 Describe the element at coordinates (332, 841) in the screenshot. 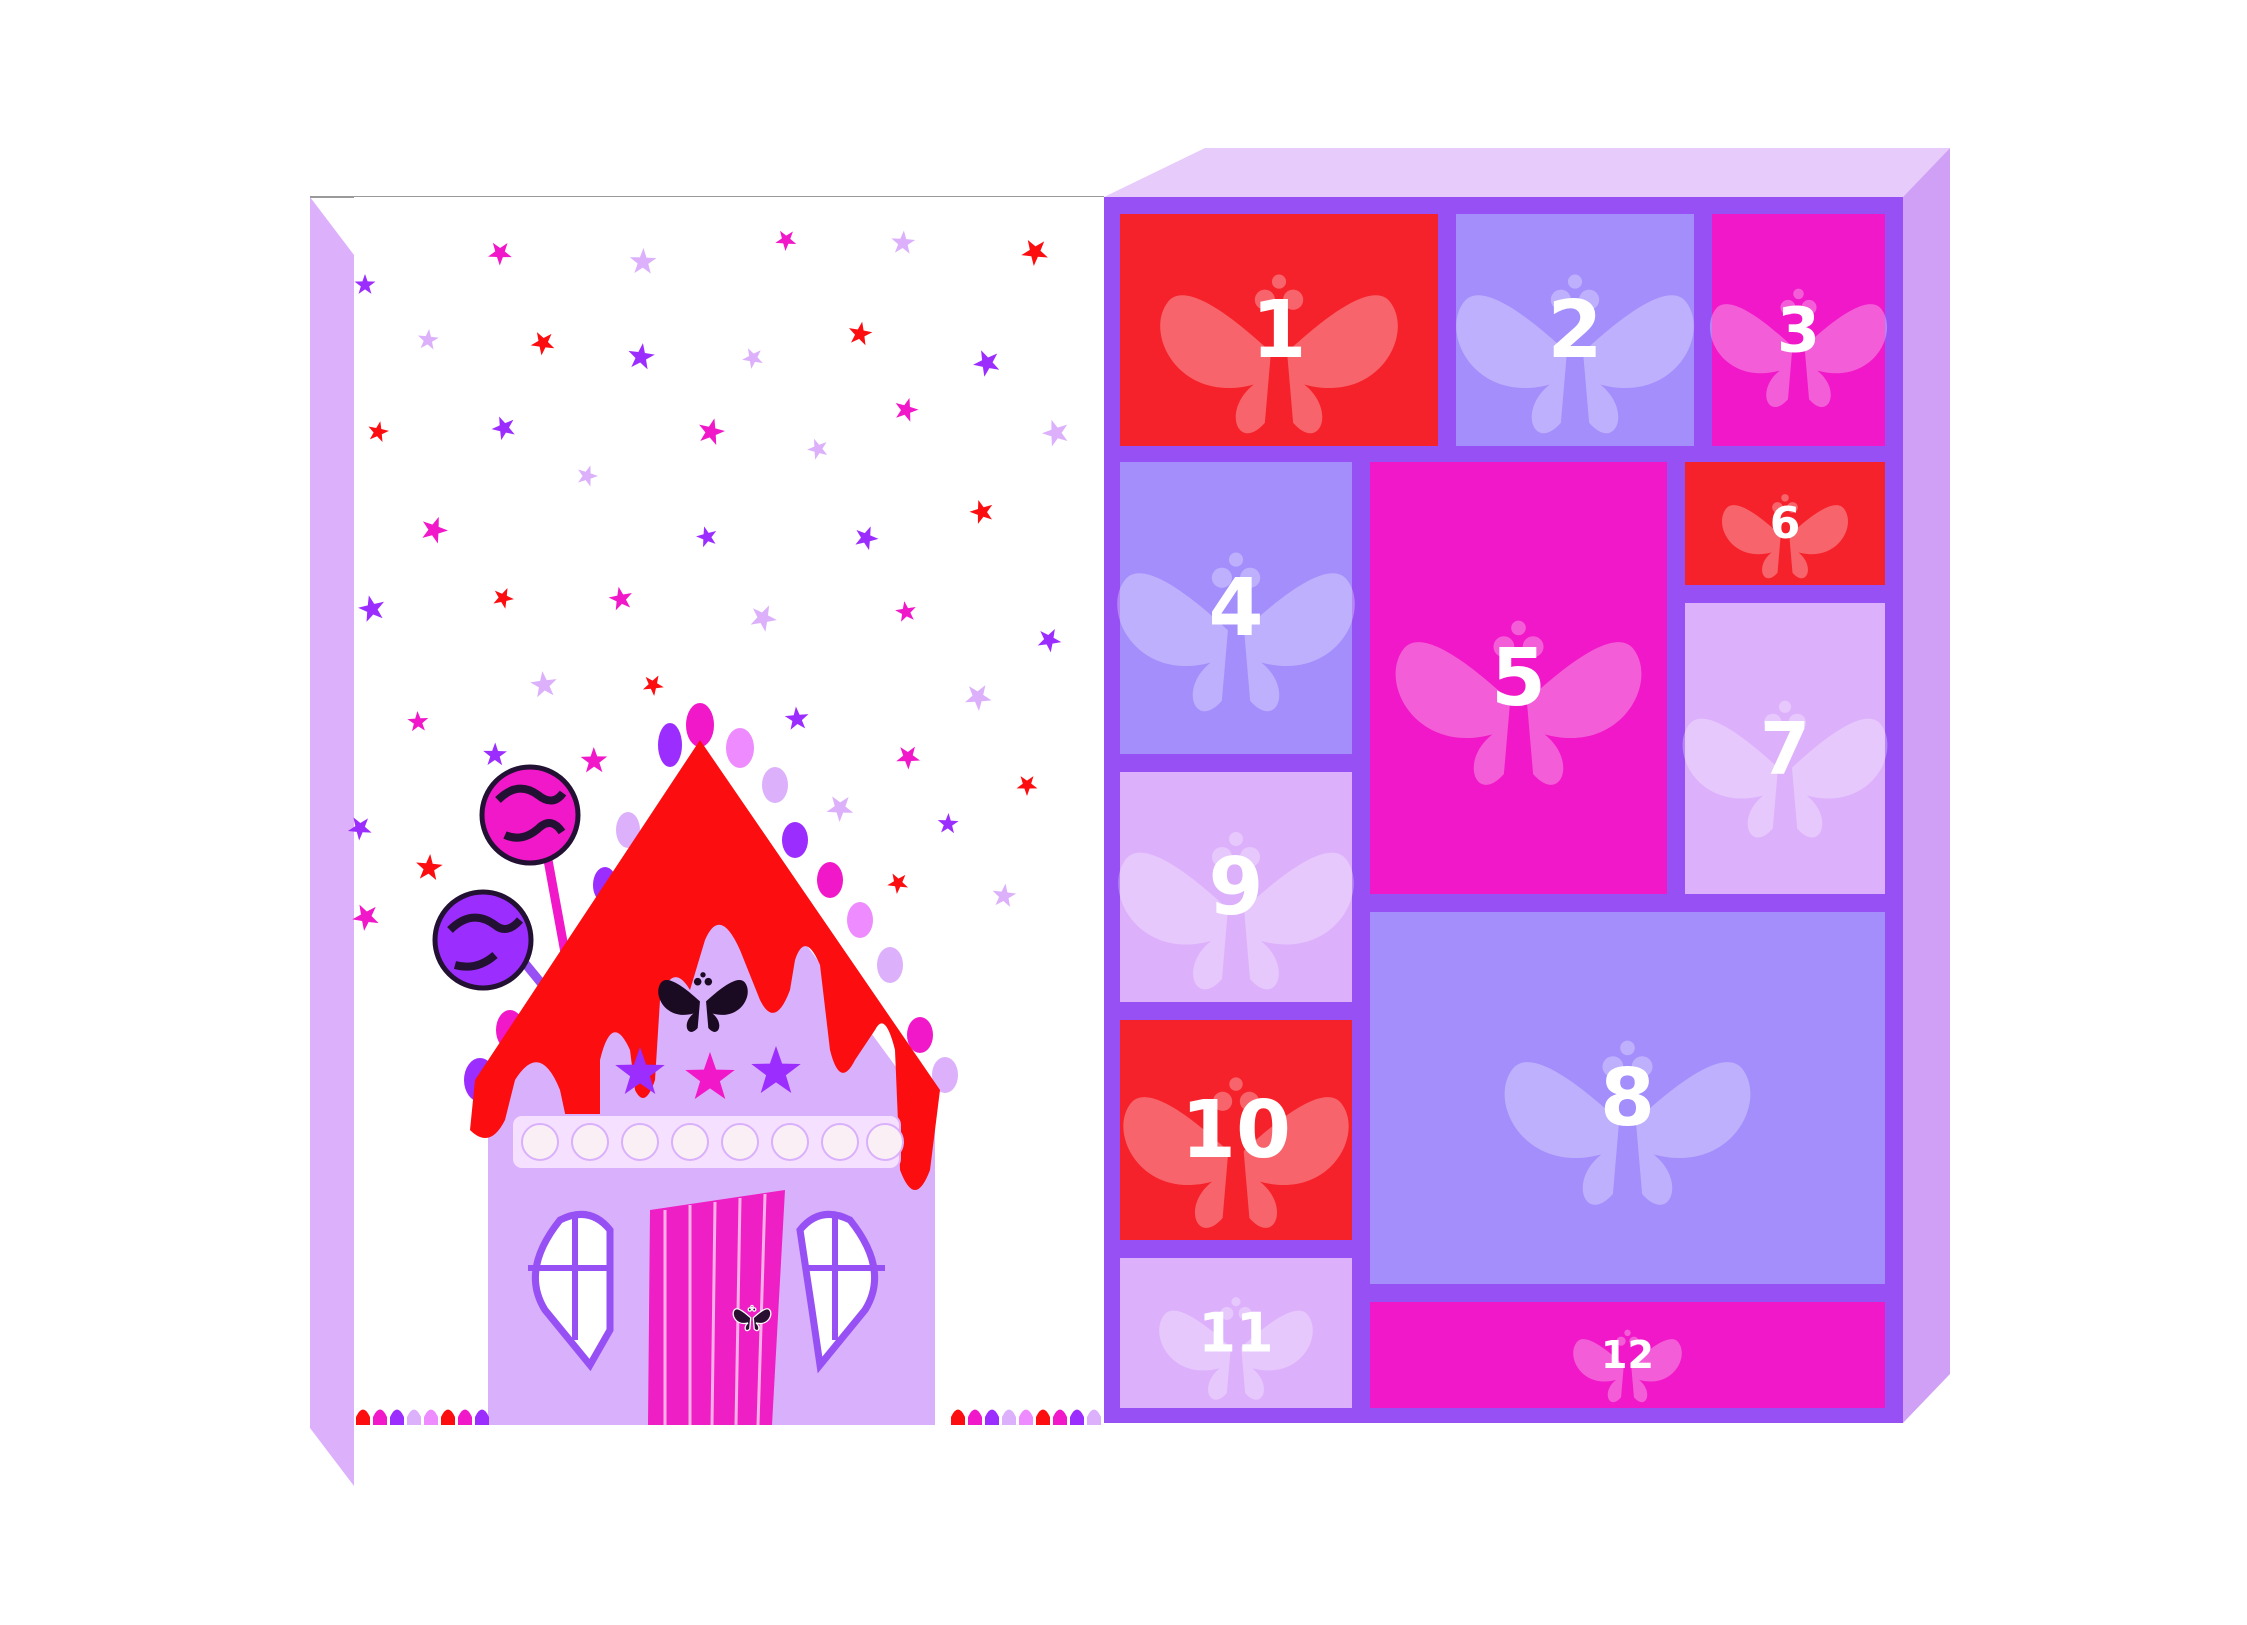

I see `lid-edge` at that location.